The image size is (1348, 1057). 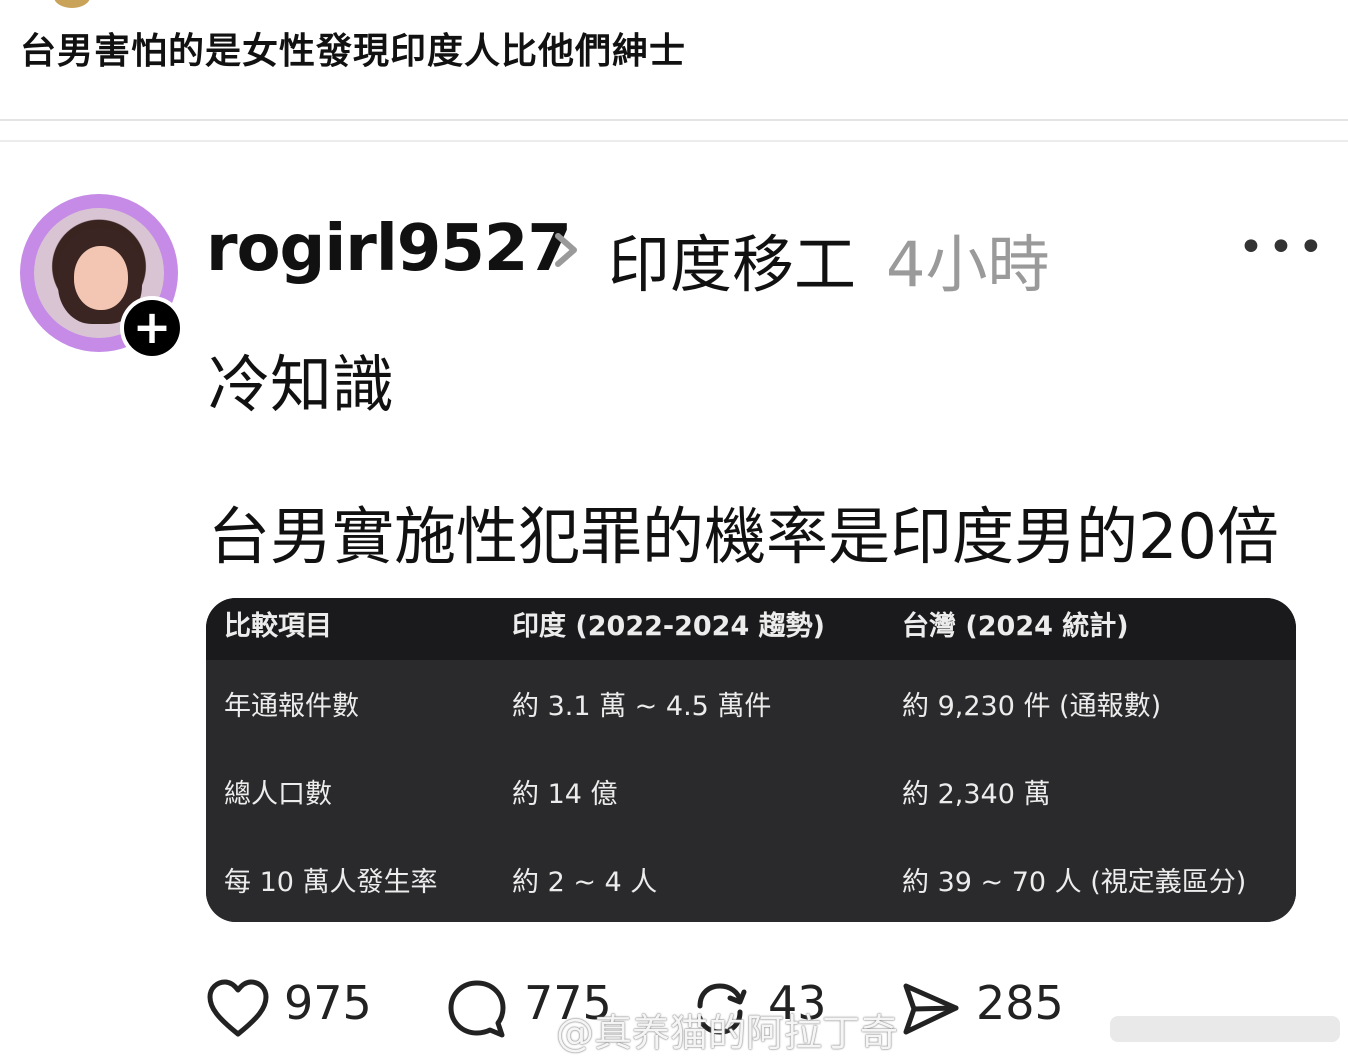 I want to click on plus-icon: +, so click(x=152, y=328).